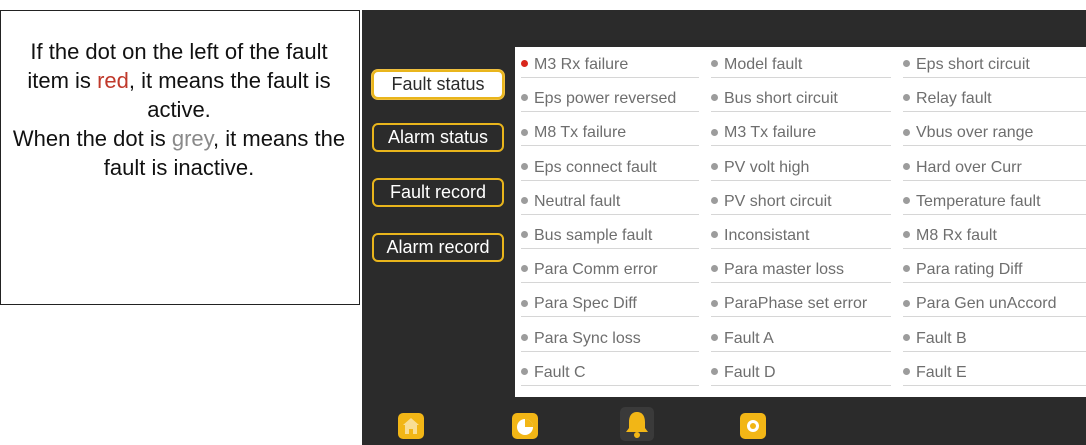 This screenshot has height=445, width=1086. I want to click on fault-item-label: Para rating Diff, so click(969, 270).